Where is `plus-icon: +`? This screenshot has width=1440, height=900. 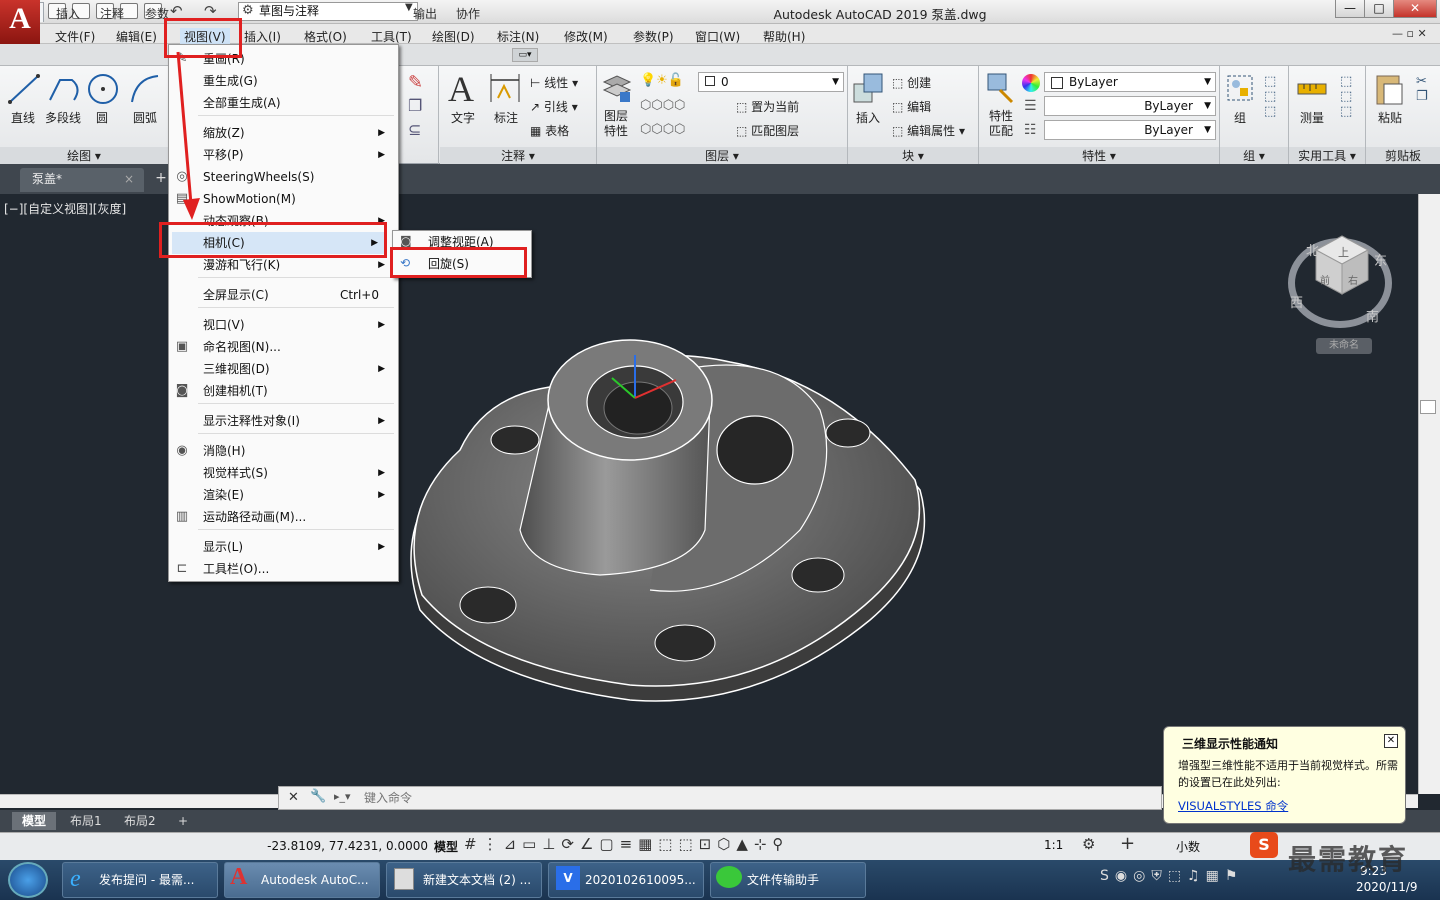 plus-icon: + is located at coordinates (1127, 843).